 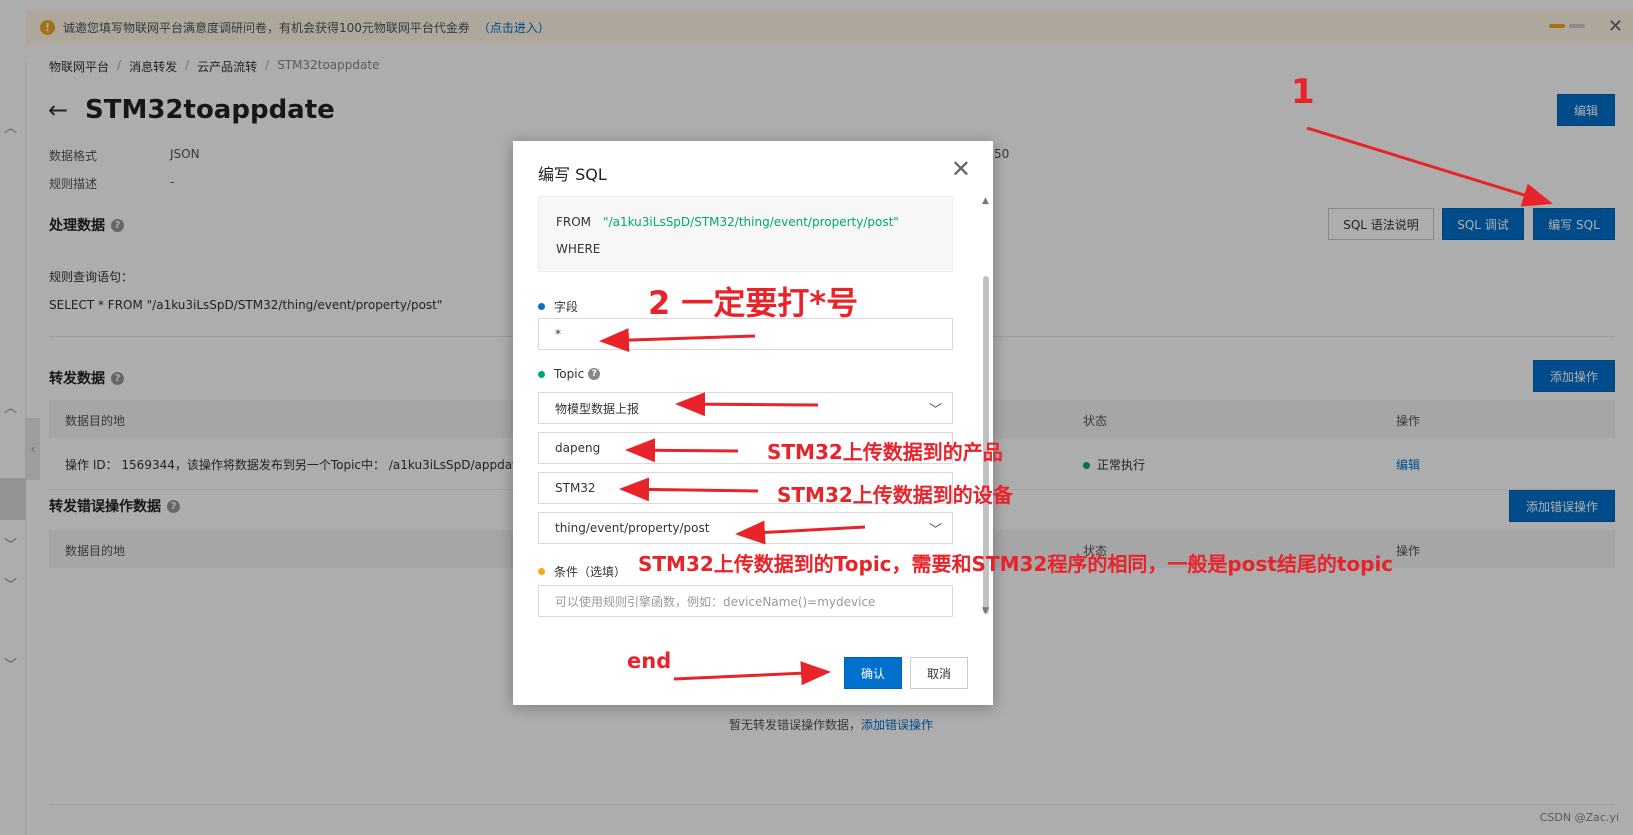 What do you see at coordinates (800, 532) in the screenshot?
I see `arrow-to-topic-path` at bounding box center [800, 532].